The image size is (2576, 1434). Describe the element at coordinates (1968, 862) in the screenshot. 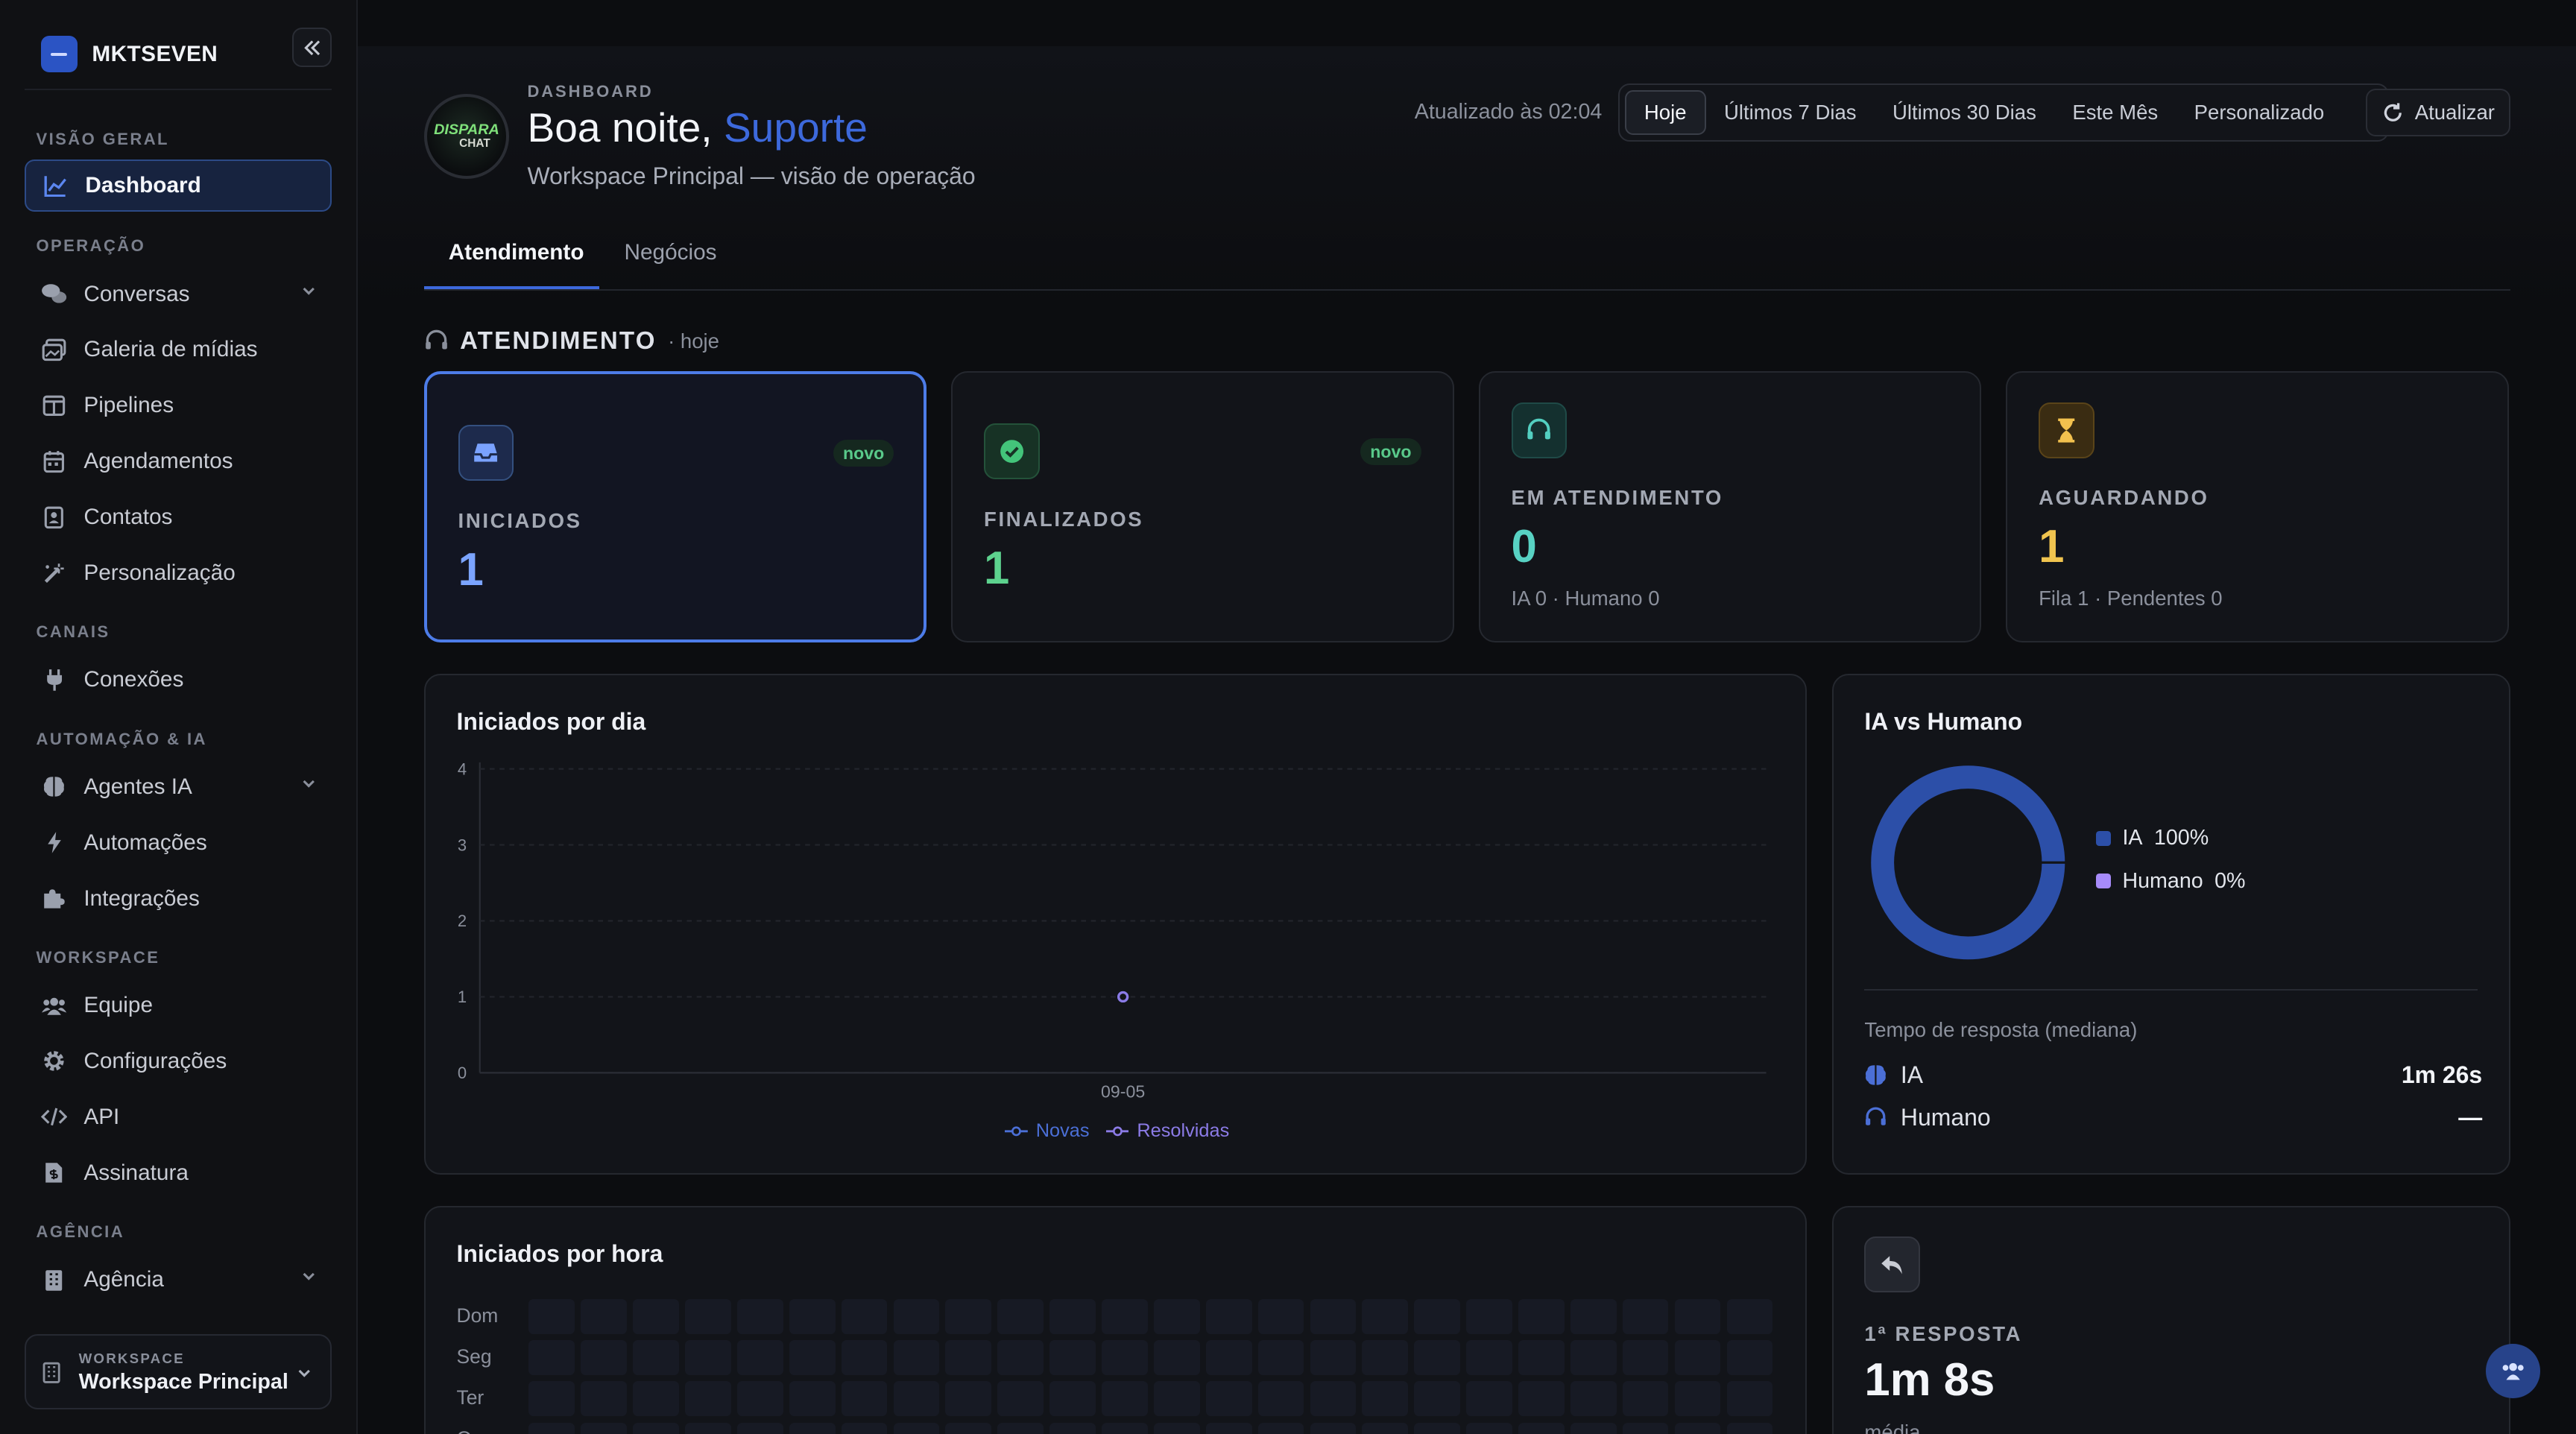

I see `donut-slice-ia` at that location.